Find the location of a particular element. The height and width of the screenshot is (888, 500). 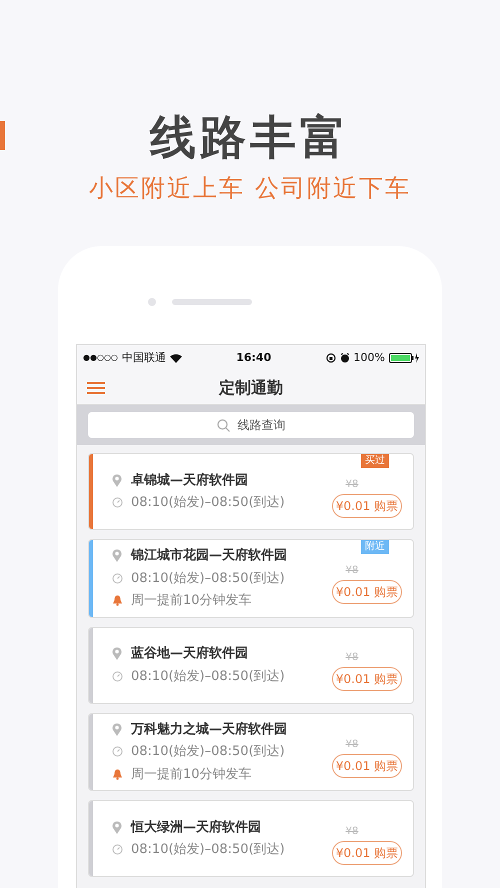

speaker-icon is located at coordinates (212, 302).